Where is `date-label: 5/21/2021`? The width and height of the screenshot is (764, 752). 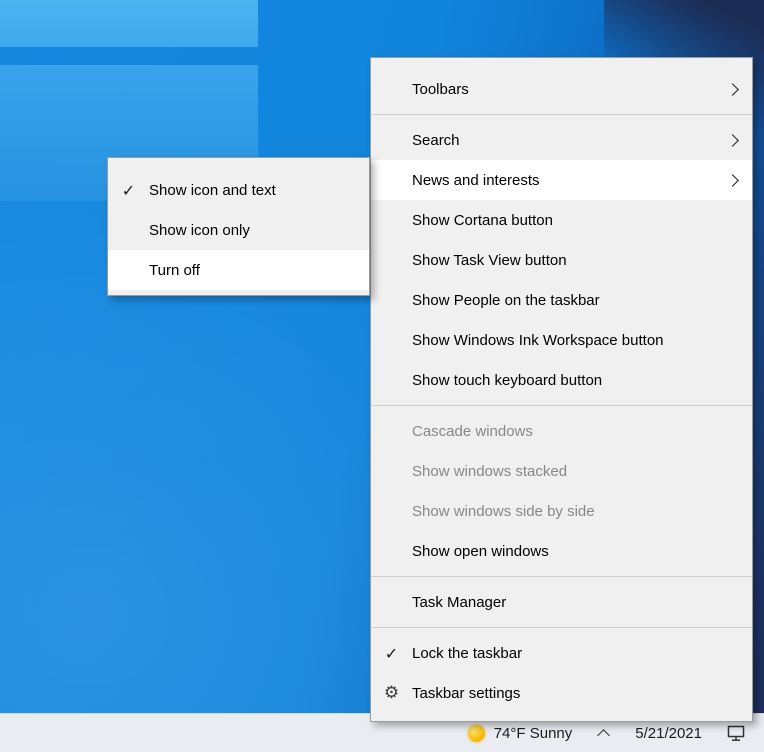
date-label: 5/21/2021 is located at coordinates (668, 733).